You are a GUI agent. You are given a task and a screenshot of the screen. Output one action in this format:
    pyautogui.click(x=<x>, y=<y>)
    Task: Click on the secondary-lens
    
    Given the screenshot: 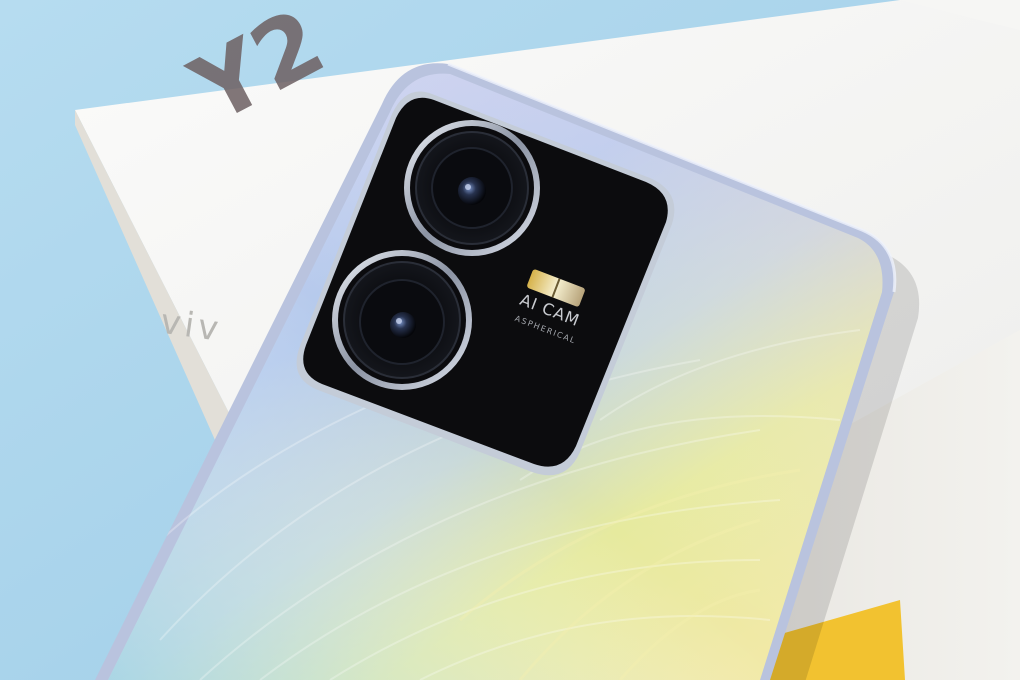 What is the action you would take?
    pyautogui.click(x=402, y=320)
    